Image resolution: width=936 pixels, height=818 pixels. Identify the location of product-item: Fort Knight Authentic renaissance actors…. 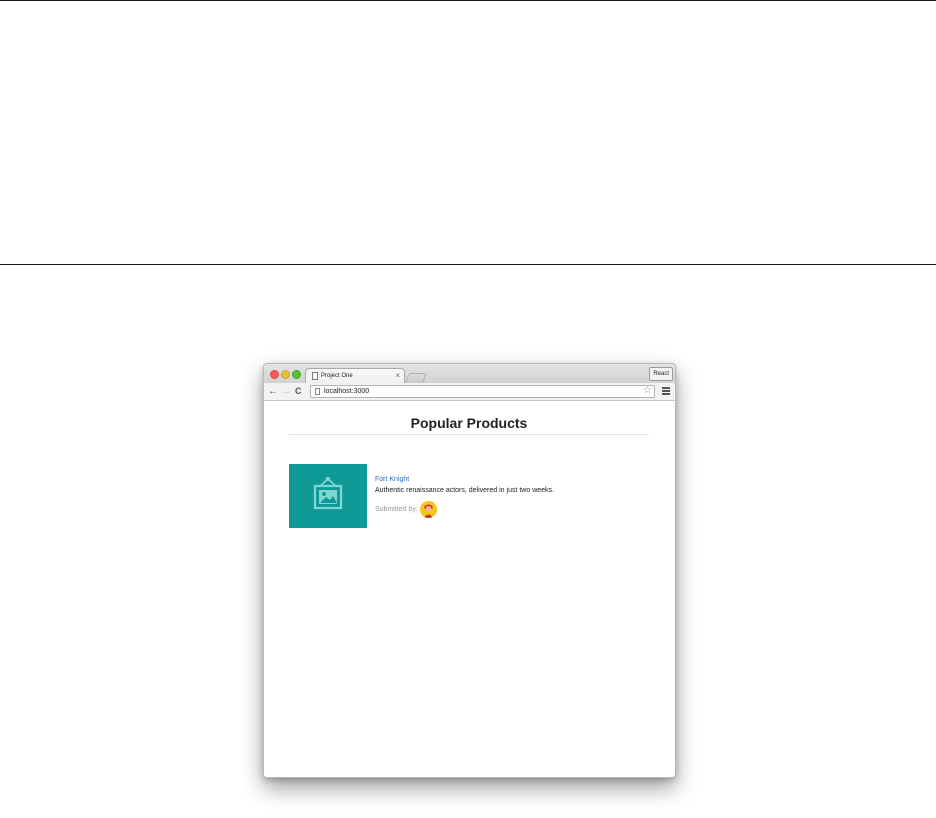
(469, 496).